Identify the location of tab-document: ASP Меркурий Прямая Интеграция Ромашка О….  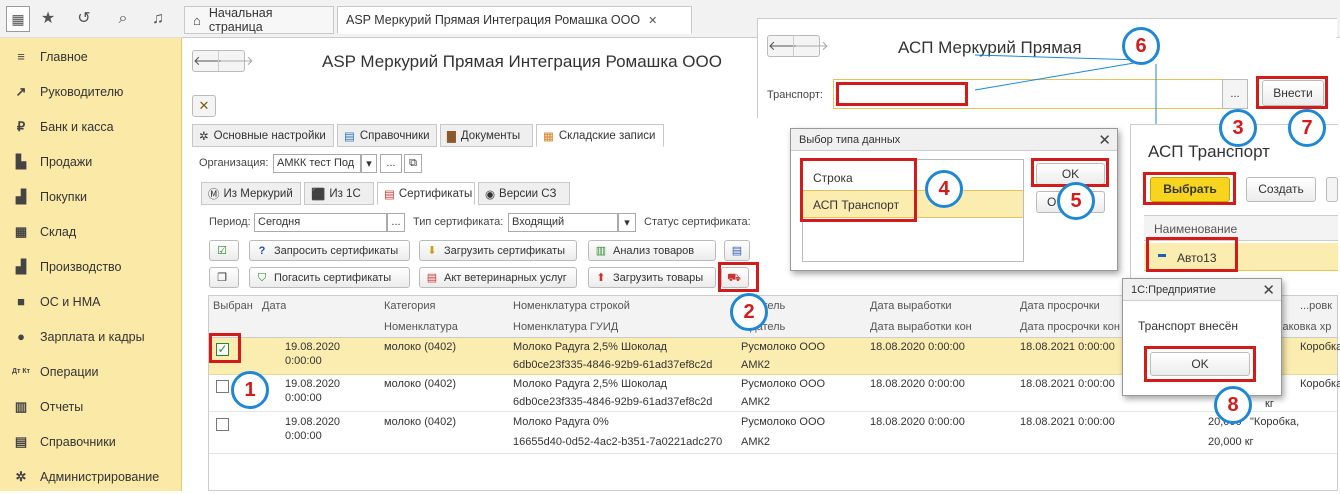
(514, 20).